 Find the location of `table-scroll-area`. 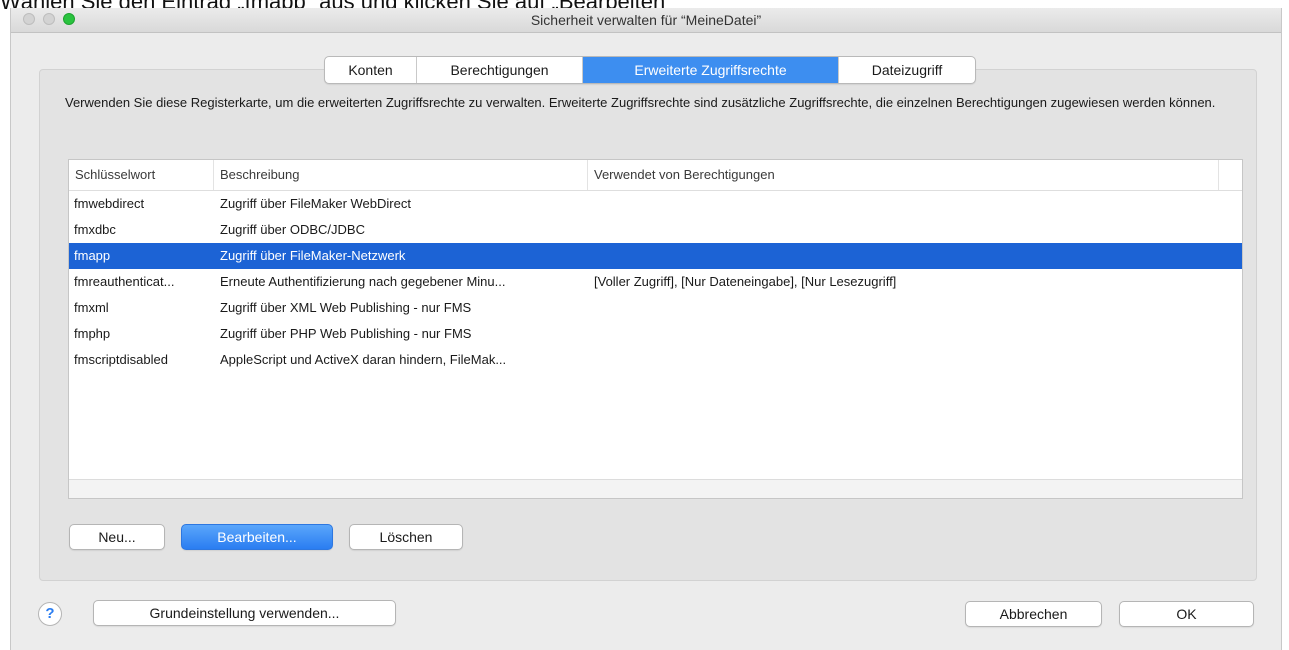

table-scroll-area is located at coordinates (655, 488).